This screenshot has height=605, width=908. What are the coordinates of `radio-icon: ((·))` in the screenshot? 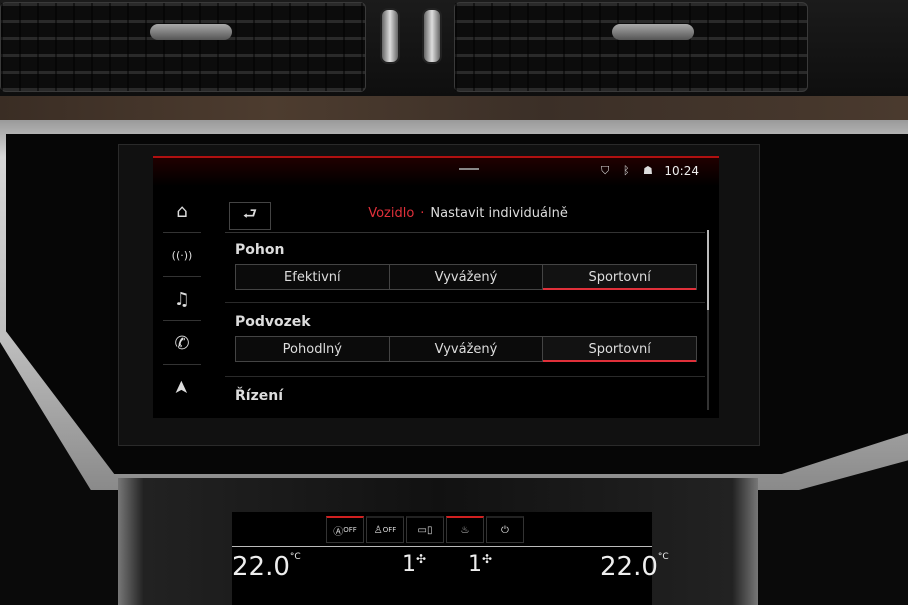 It's located at (182, 255).